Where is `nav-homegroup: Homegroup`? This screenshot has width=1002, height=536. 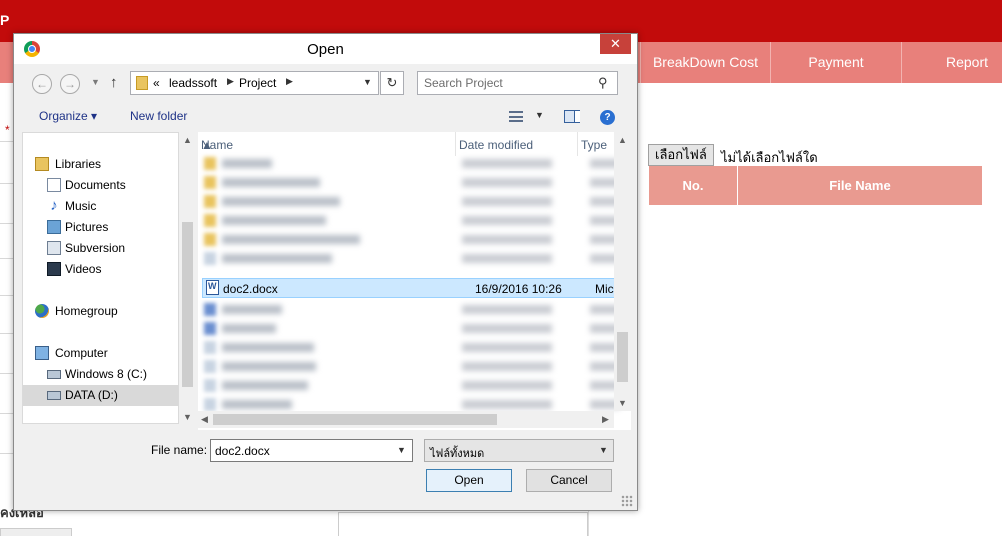 nav-homegroup: Homegroup is located at coordinates (100, 311).